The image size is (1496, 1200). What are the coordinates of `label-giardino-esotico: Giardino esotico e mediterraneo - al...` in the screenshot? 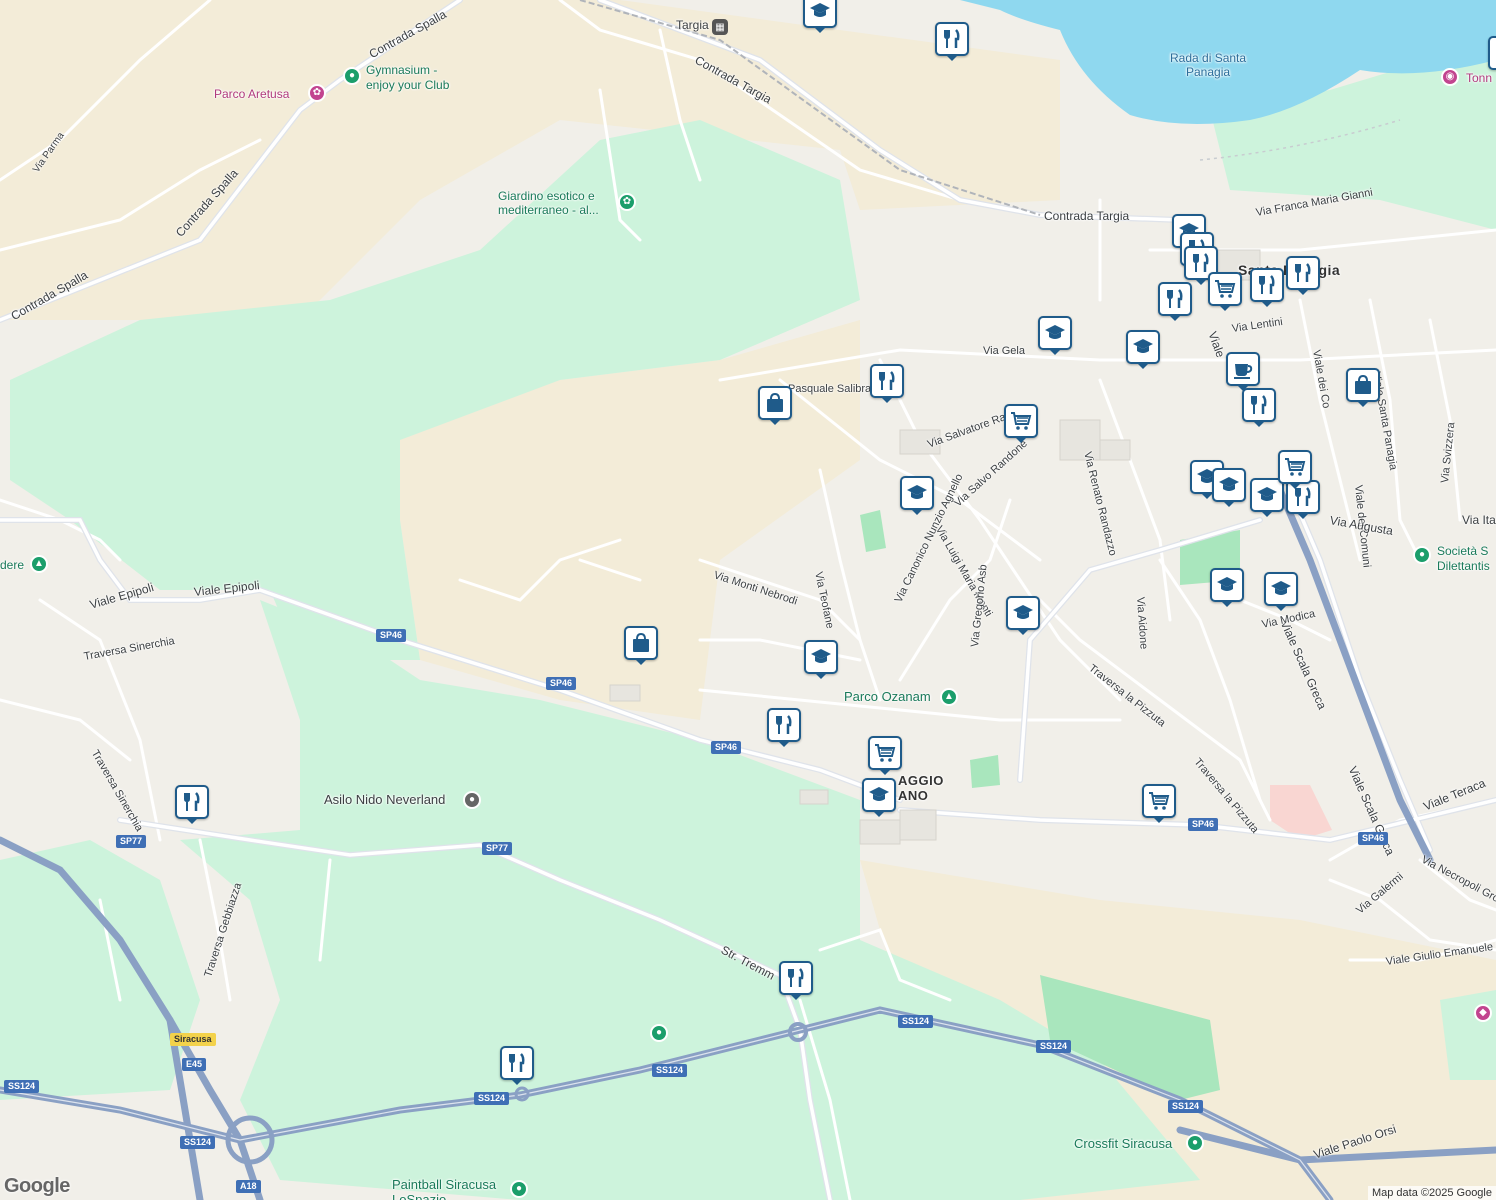 It's located at (548, 203).